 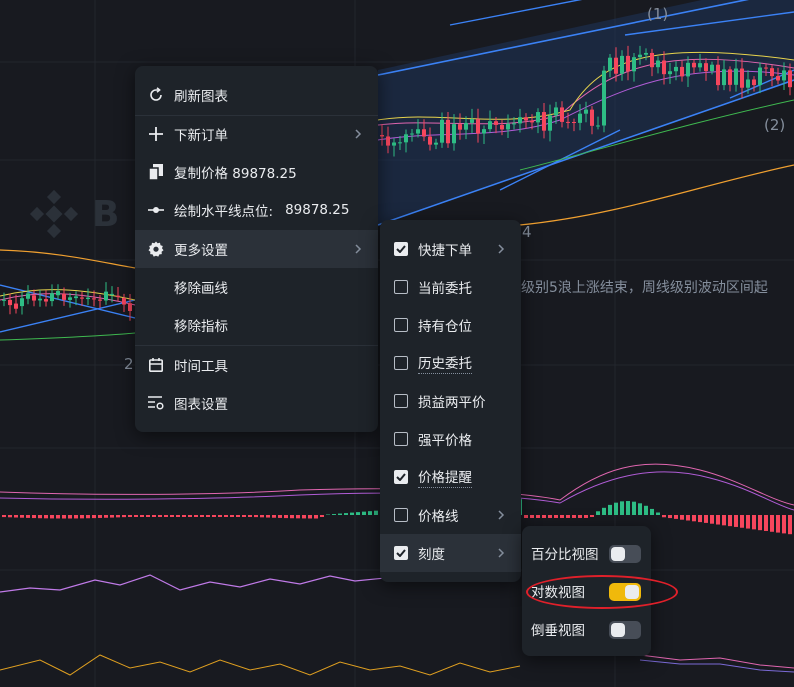 I want to click on menu-item-time-tools: 时间工具, so click(x=256, y=365).